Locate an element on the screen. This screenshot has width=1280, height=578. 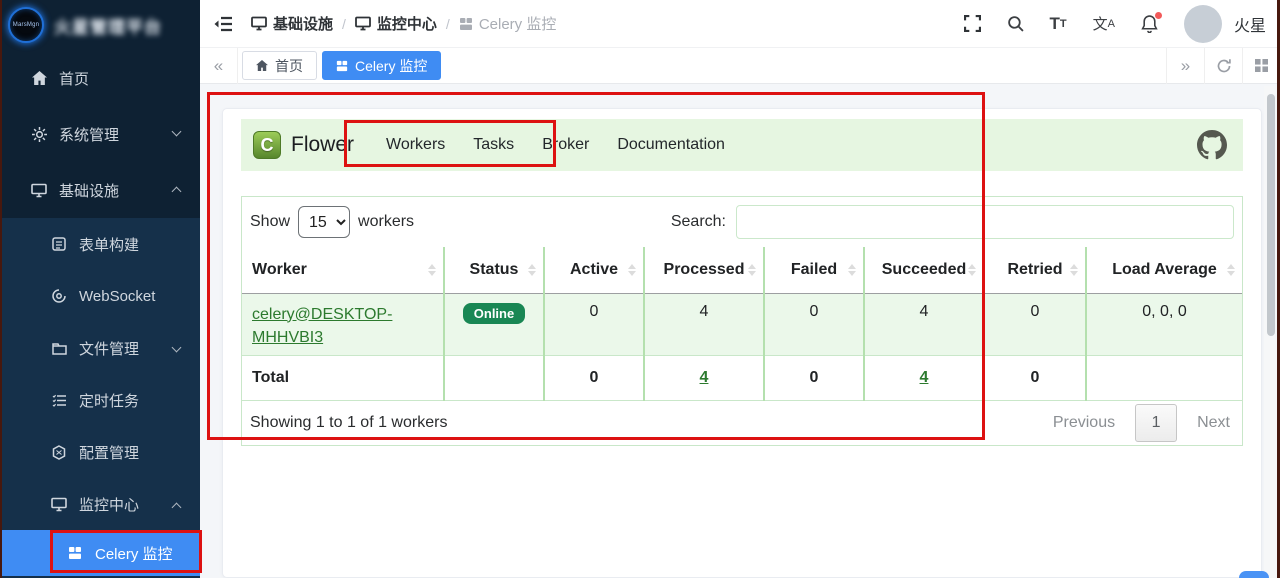
column-header-active: Active is located at coordinates (593, 270).